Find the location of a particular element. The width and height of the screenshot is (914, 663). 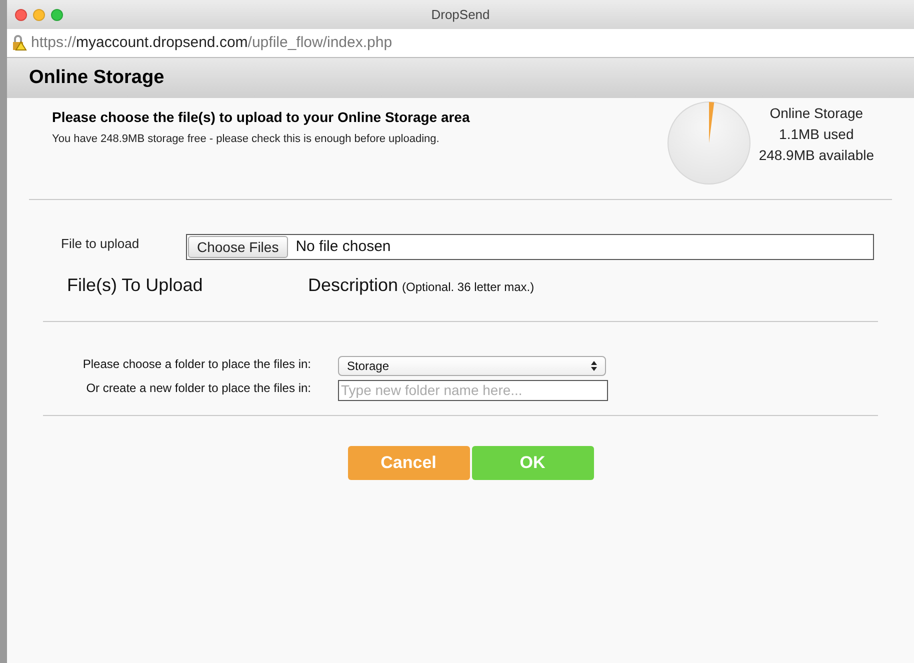

new-folder-label: Or create a new folder to place the files in: is located at coordinates (198, 388).